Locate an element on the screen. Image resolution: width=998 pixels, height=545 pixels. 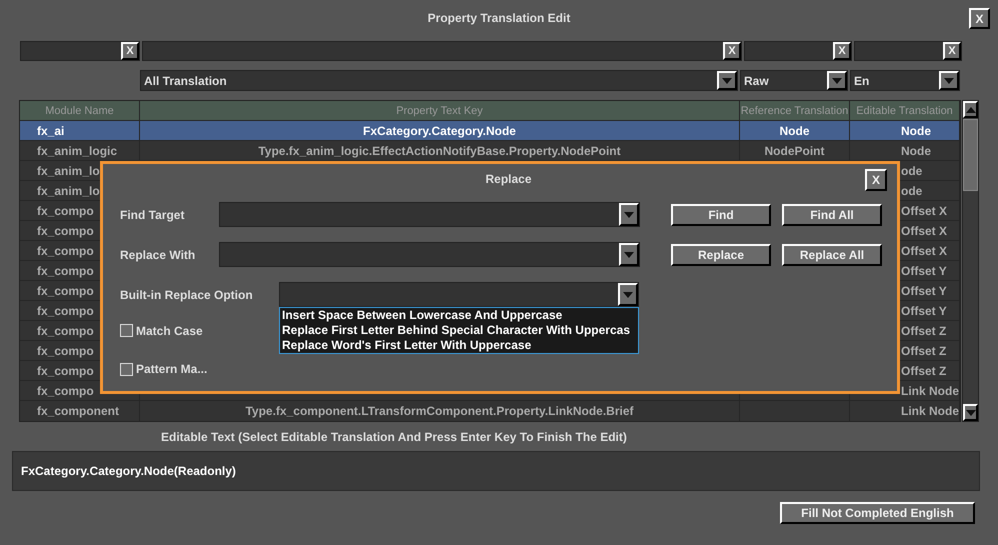
list-item: Replace First Letter Behind Special Character With Uppercas is located at coordinates (459, 330).